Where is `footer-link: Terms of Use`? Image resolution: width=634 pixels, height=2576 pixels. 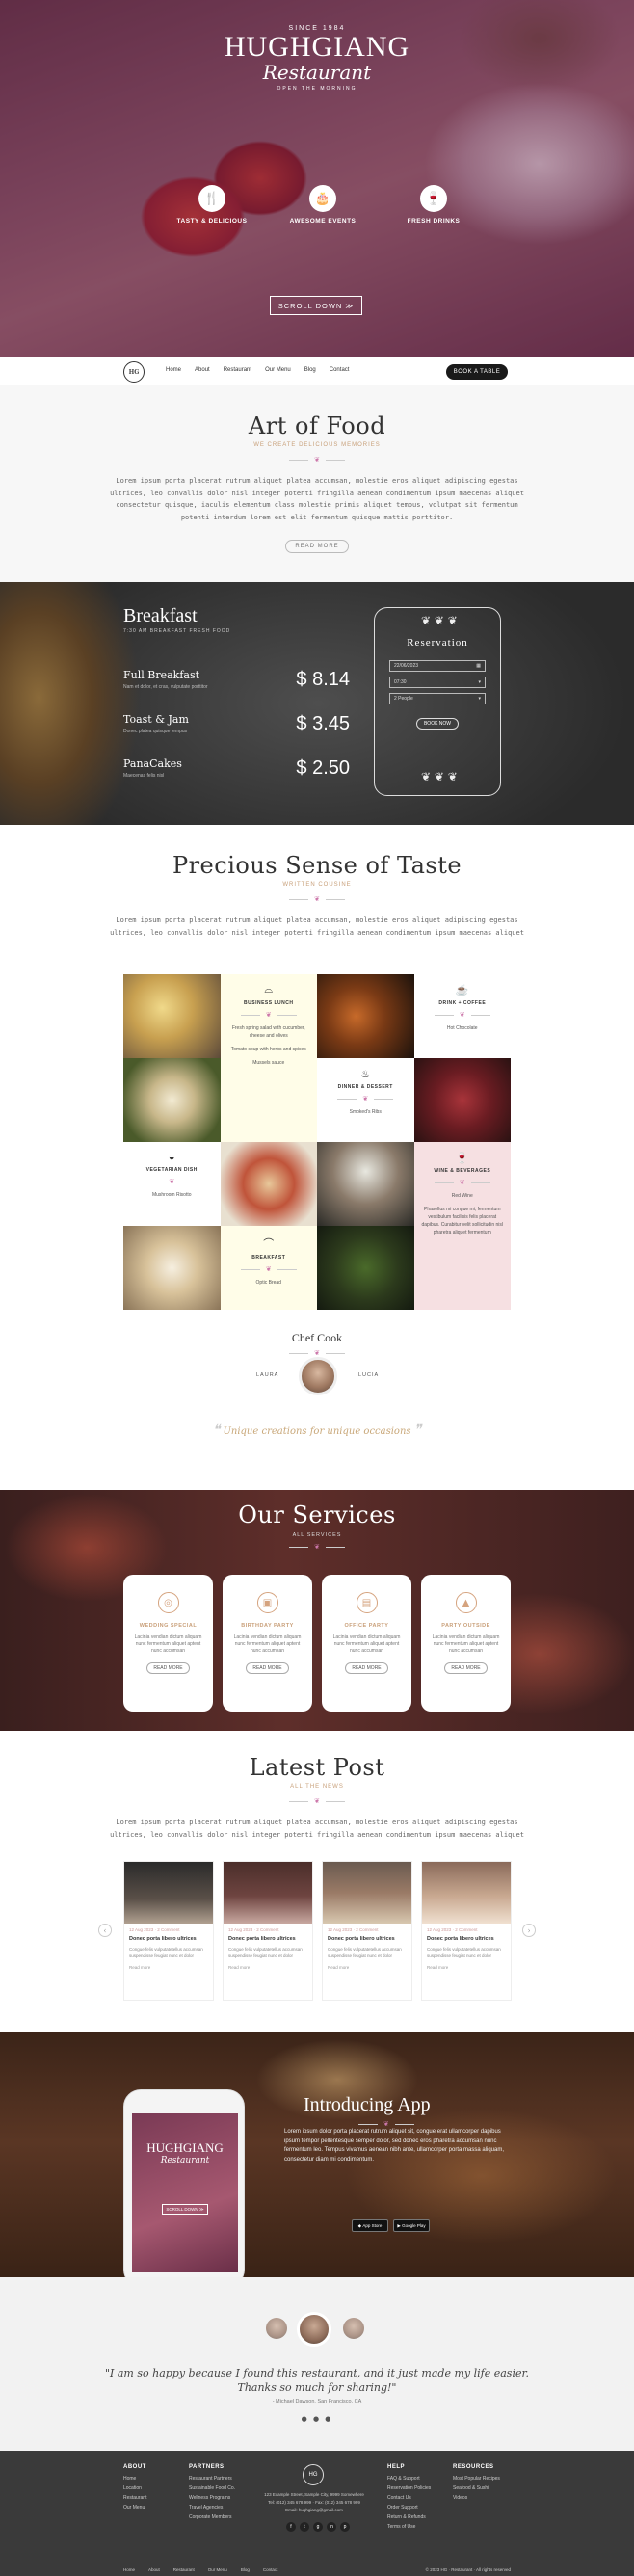 footer-link: Terms of Use is located at coordinates (409, 2527).